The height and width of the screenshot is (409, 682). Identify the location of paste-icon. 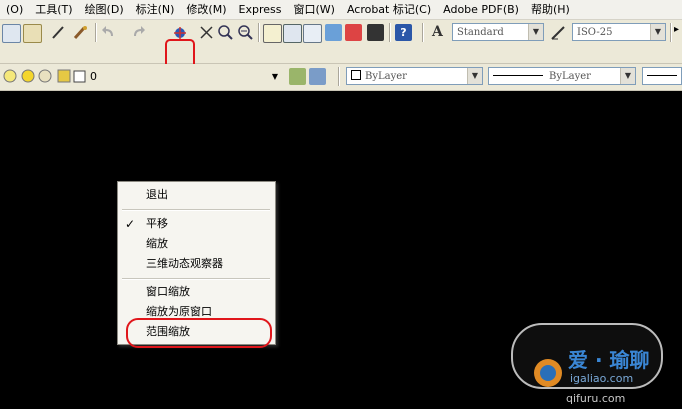
(32, 33).